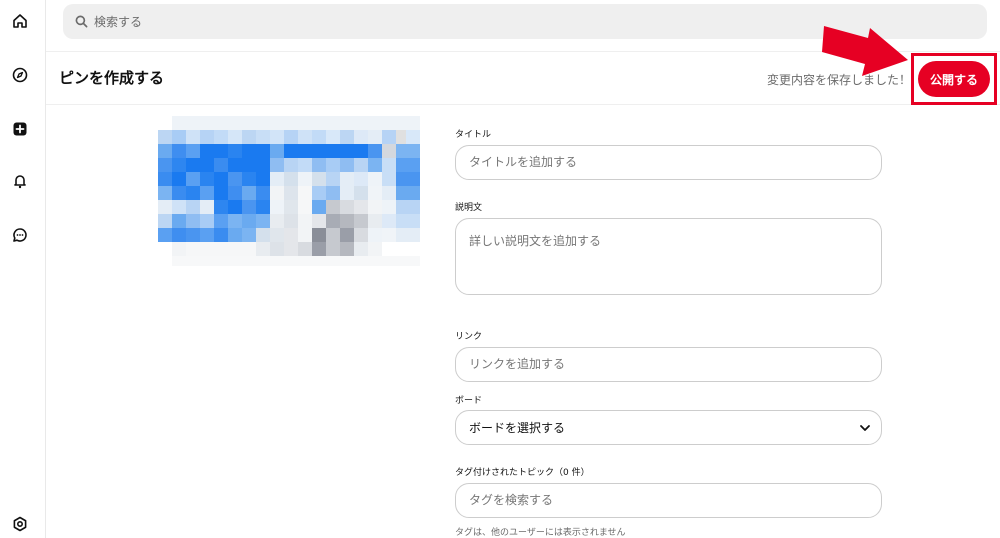  I want to click on link-field, so click(668, 364).